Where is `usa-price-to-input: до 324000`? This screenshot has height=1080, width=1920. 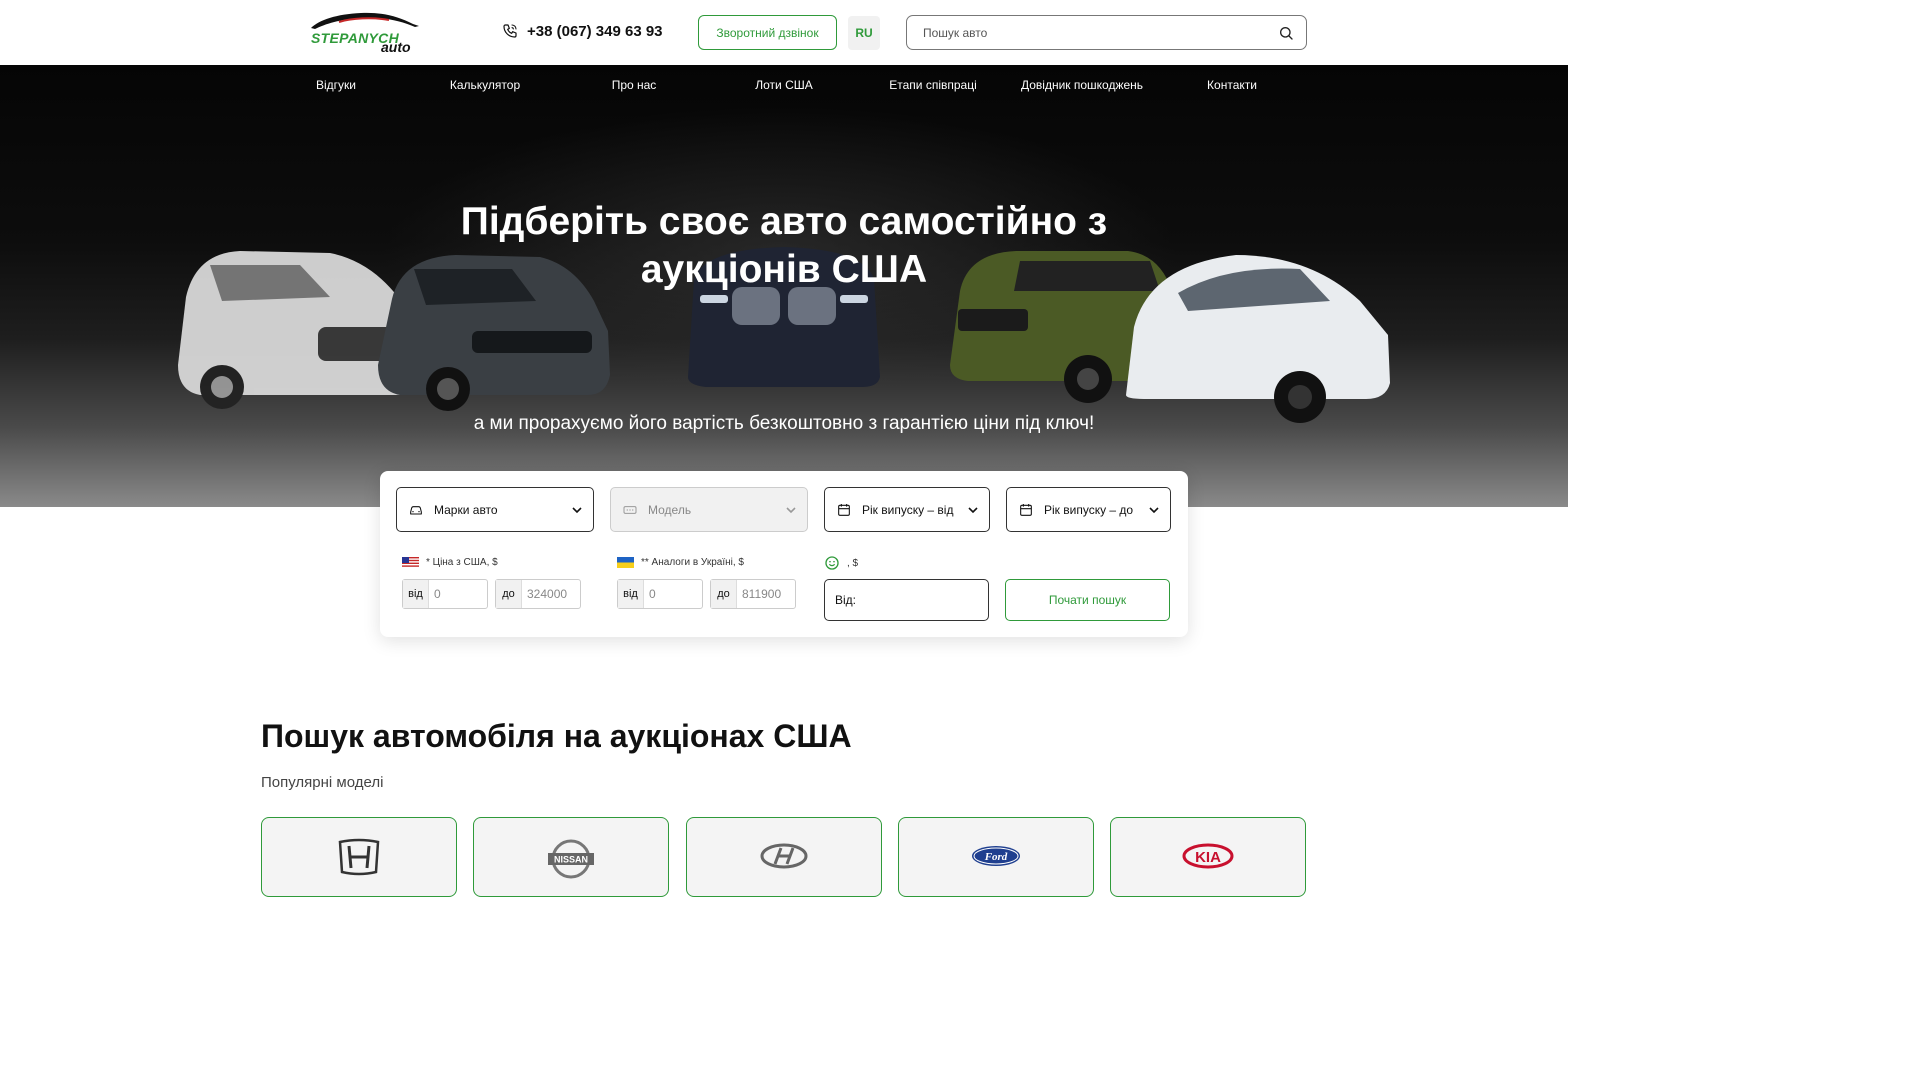 usa-price-to-input: до 324000 is located at coordinates (538, 594).